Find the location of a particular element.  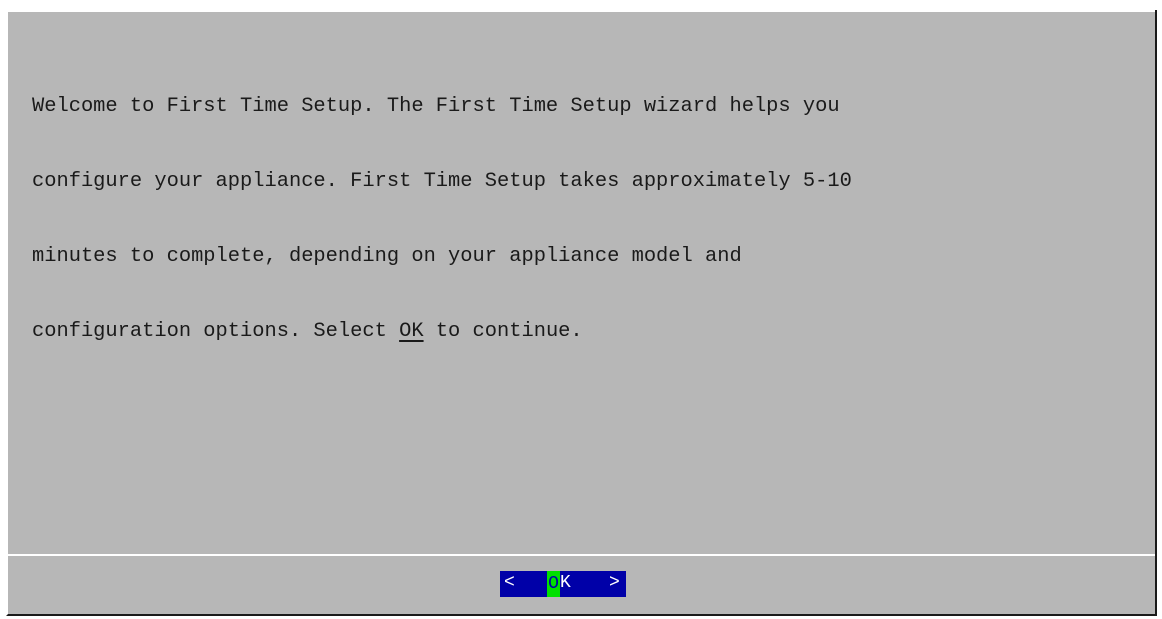

button-bar: < O K > is located at coordinates (581, 585).